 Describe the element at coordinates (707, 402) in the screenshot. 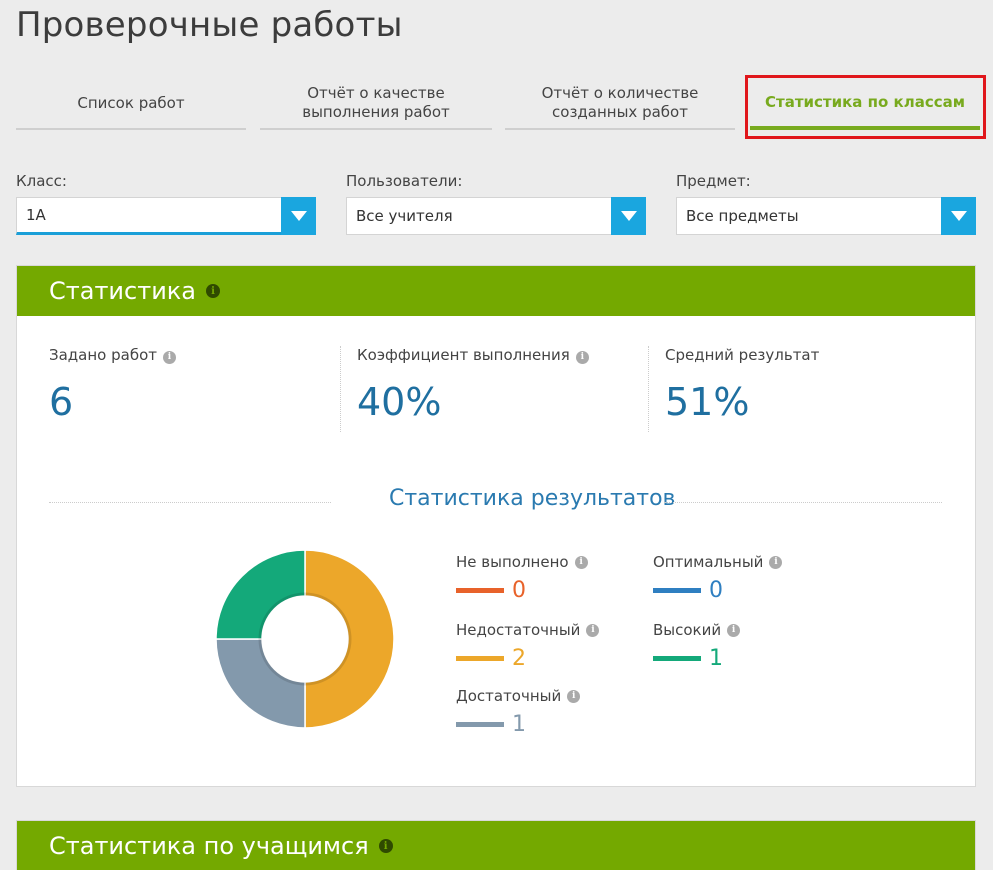

I see `average-result-value: 51%` at that location.